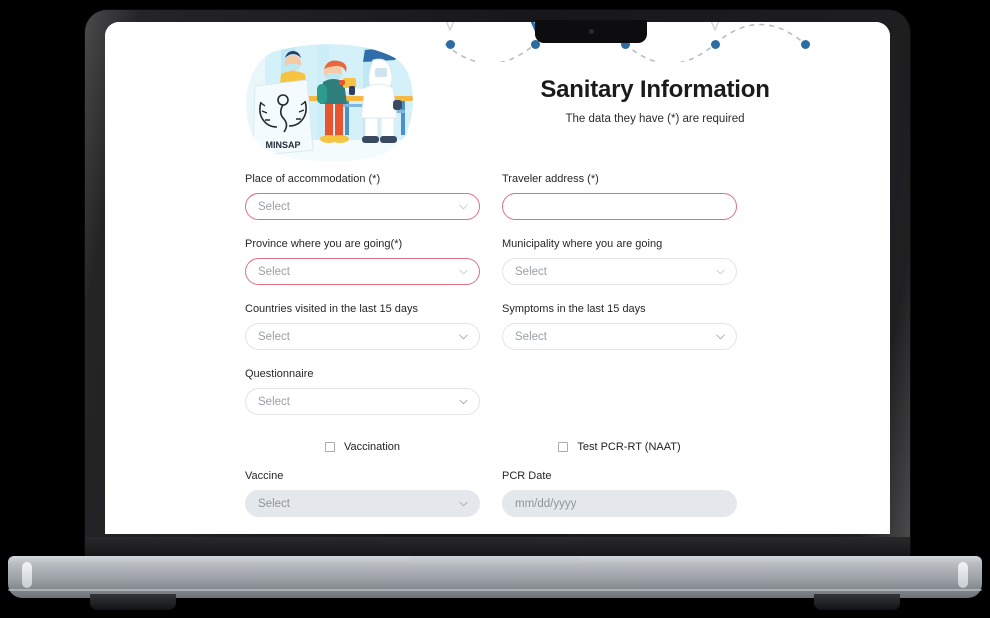 The width and height of the screenshot is (990, 618). I want to click on laptop-foot-left, so click(133, 602).